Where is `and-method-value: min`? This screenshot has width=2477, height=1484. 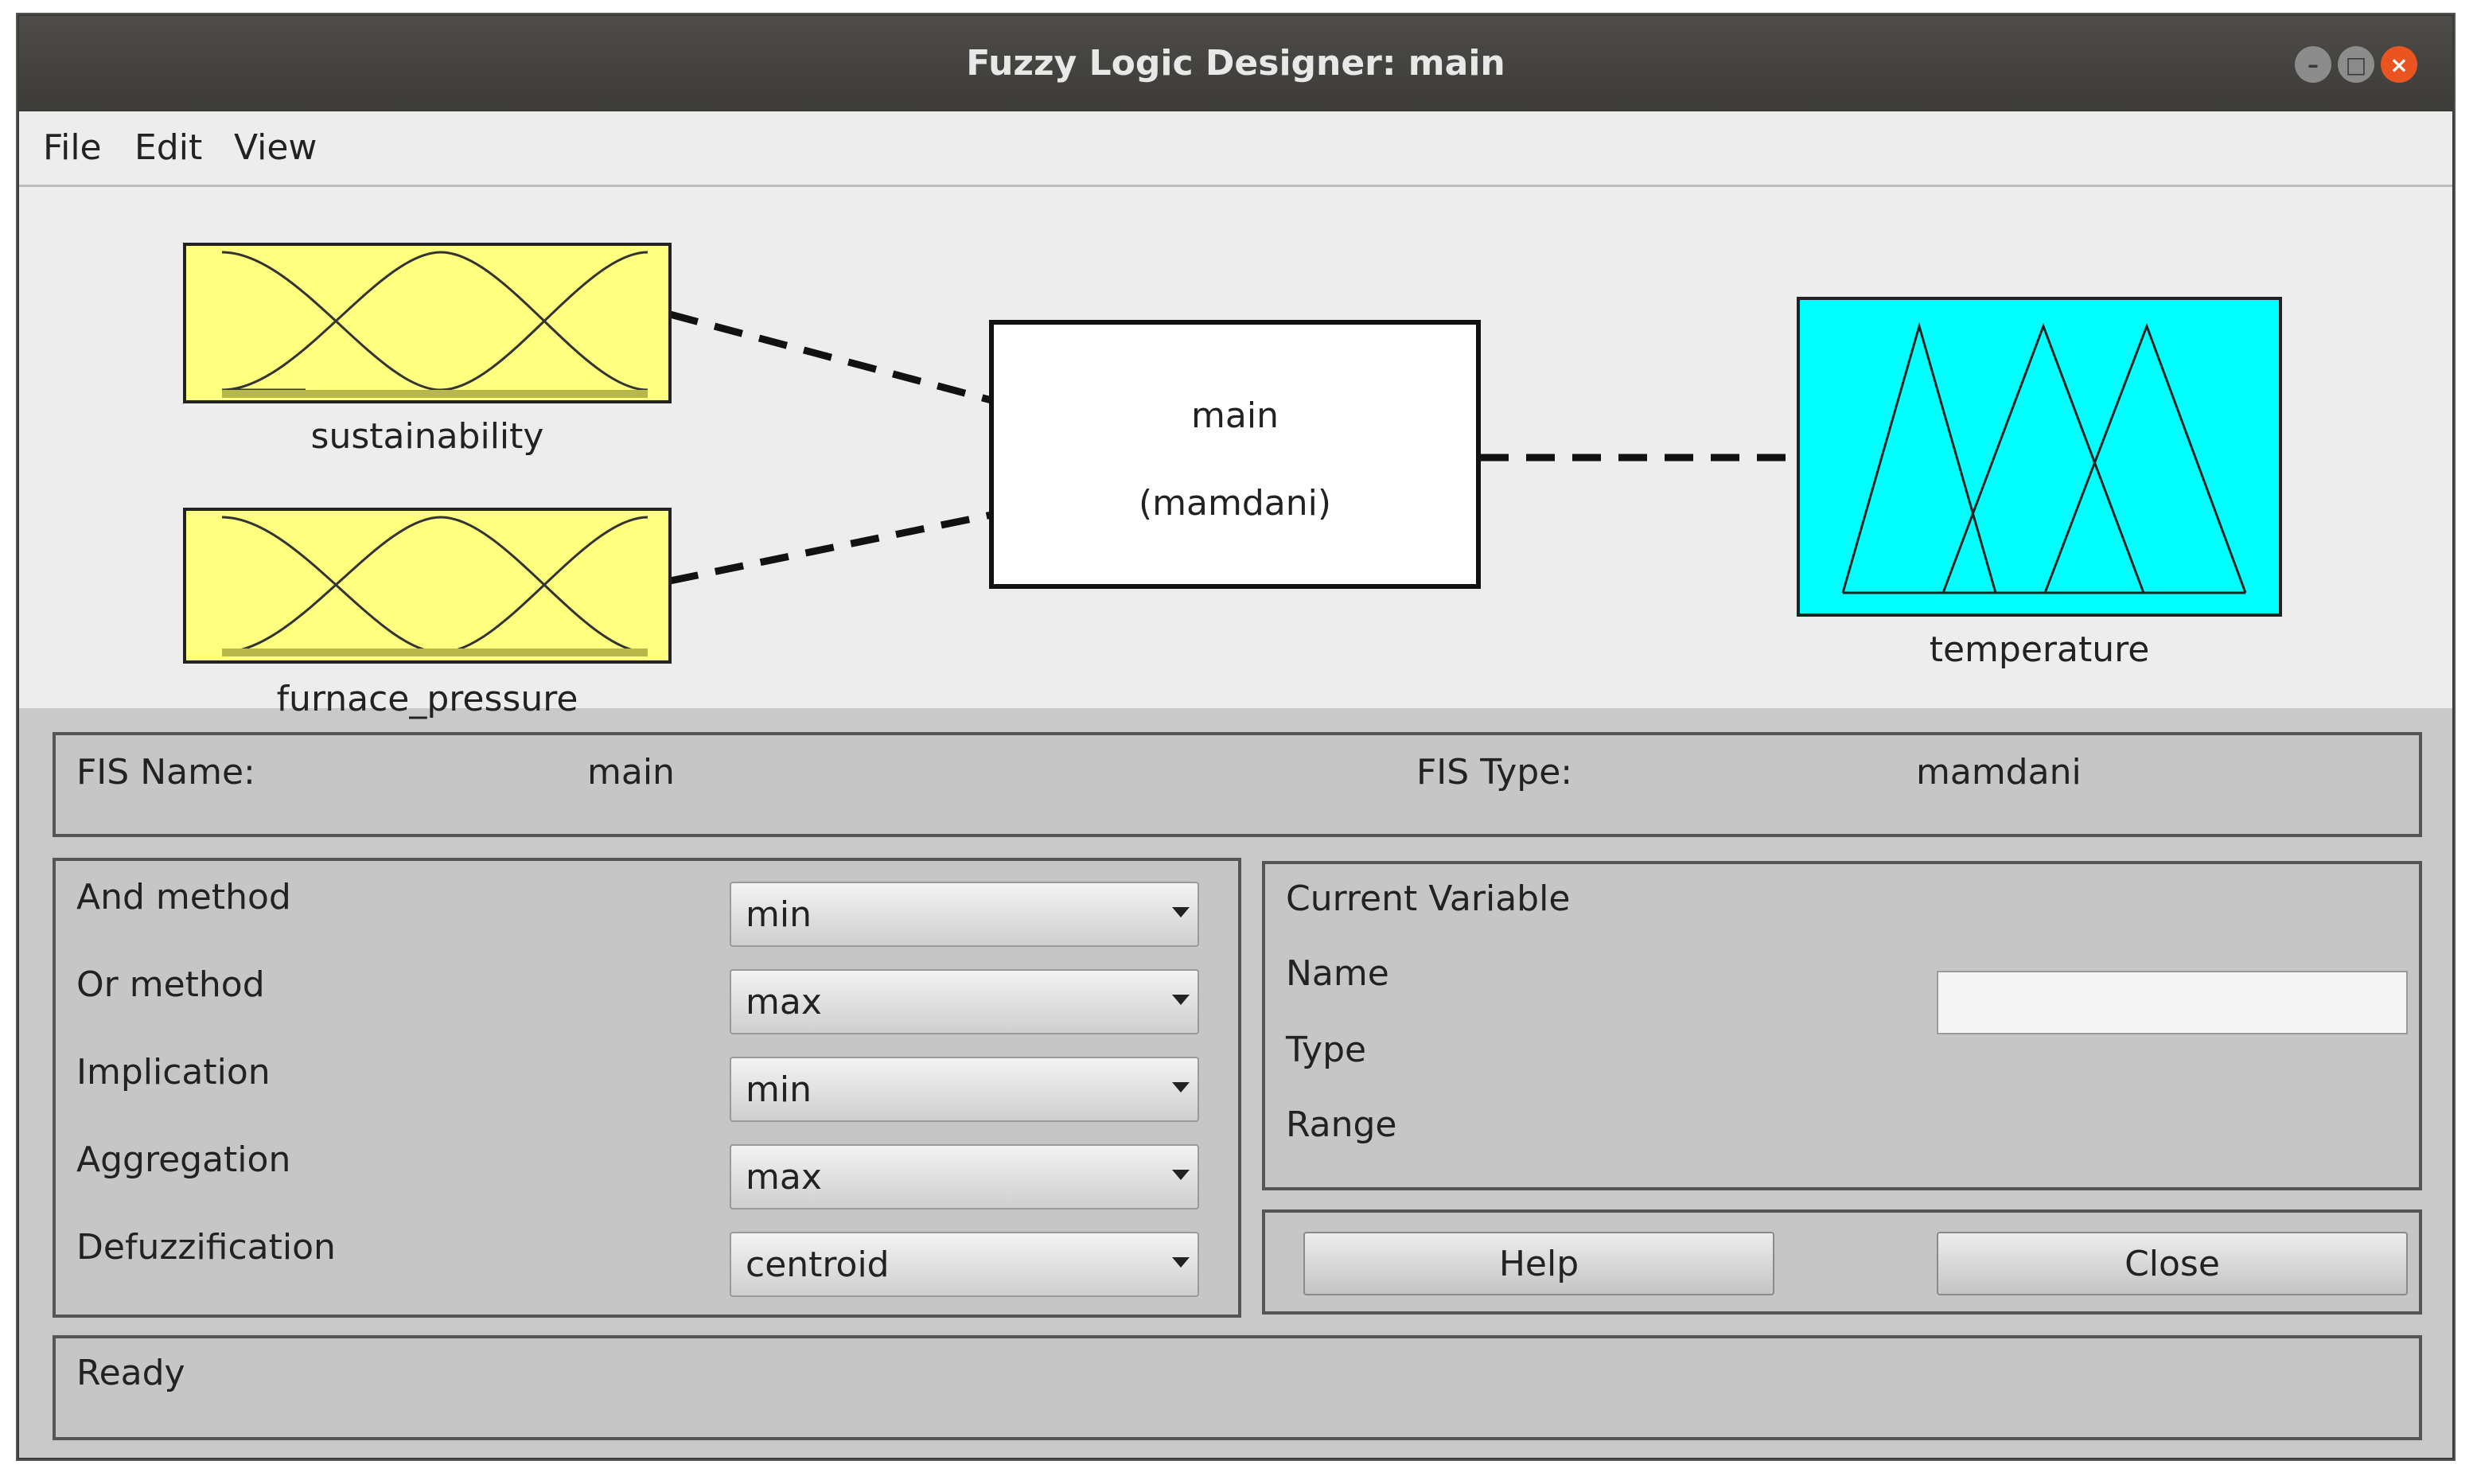 and-method-value: min is located at coordinates (779, 914).